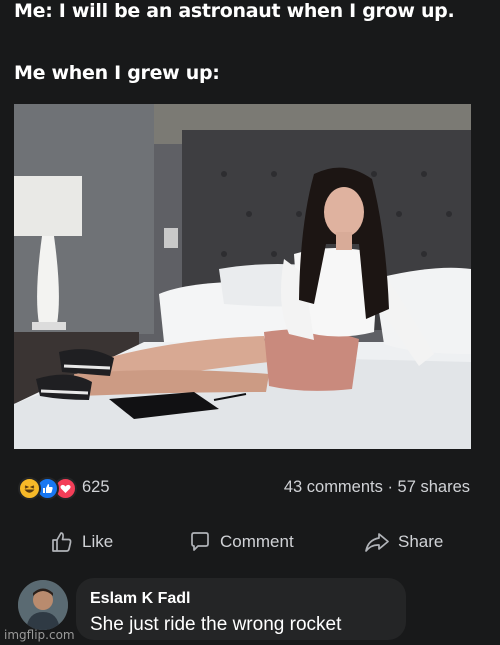  Describe the element at coordinates (248, 488) in the screenshot. I see `post-stats: 625 43 comments · 57 shares` at that location.